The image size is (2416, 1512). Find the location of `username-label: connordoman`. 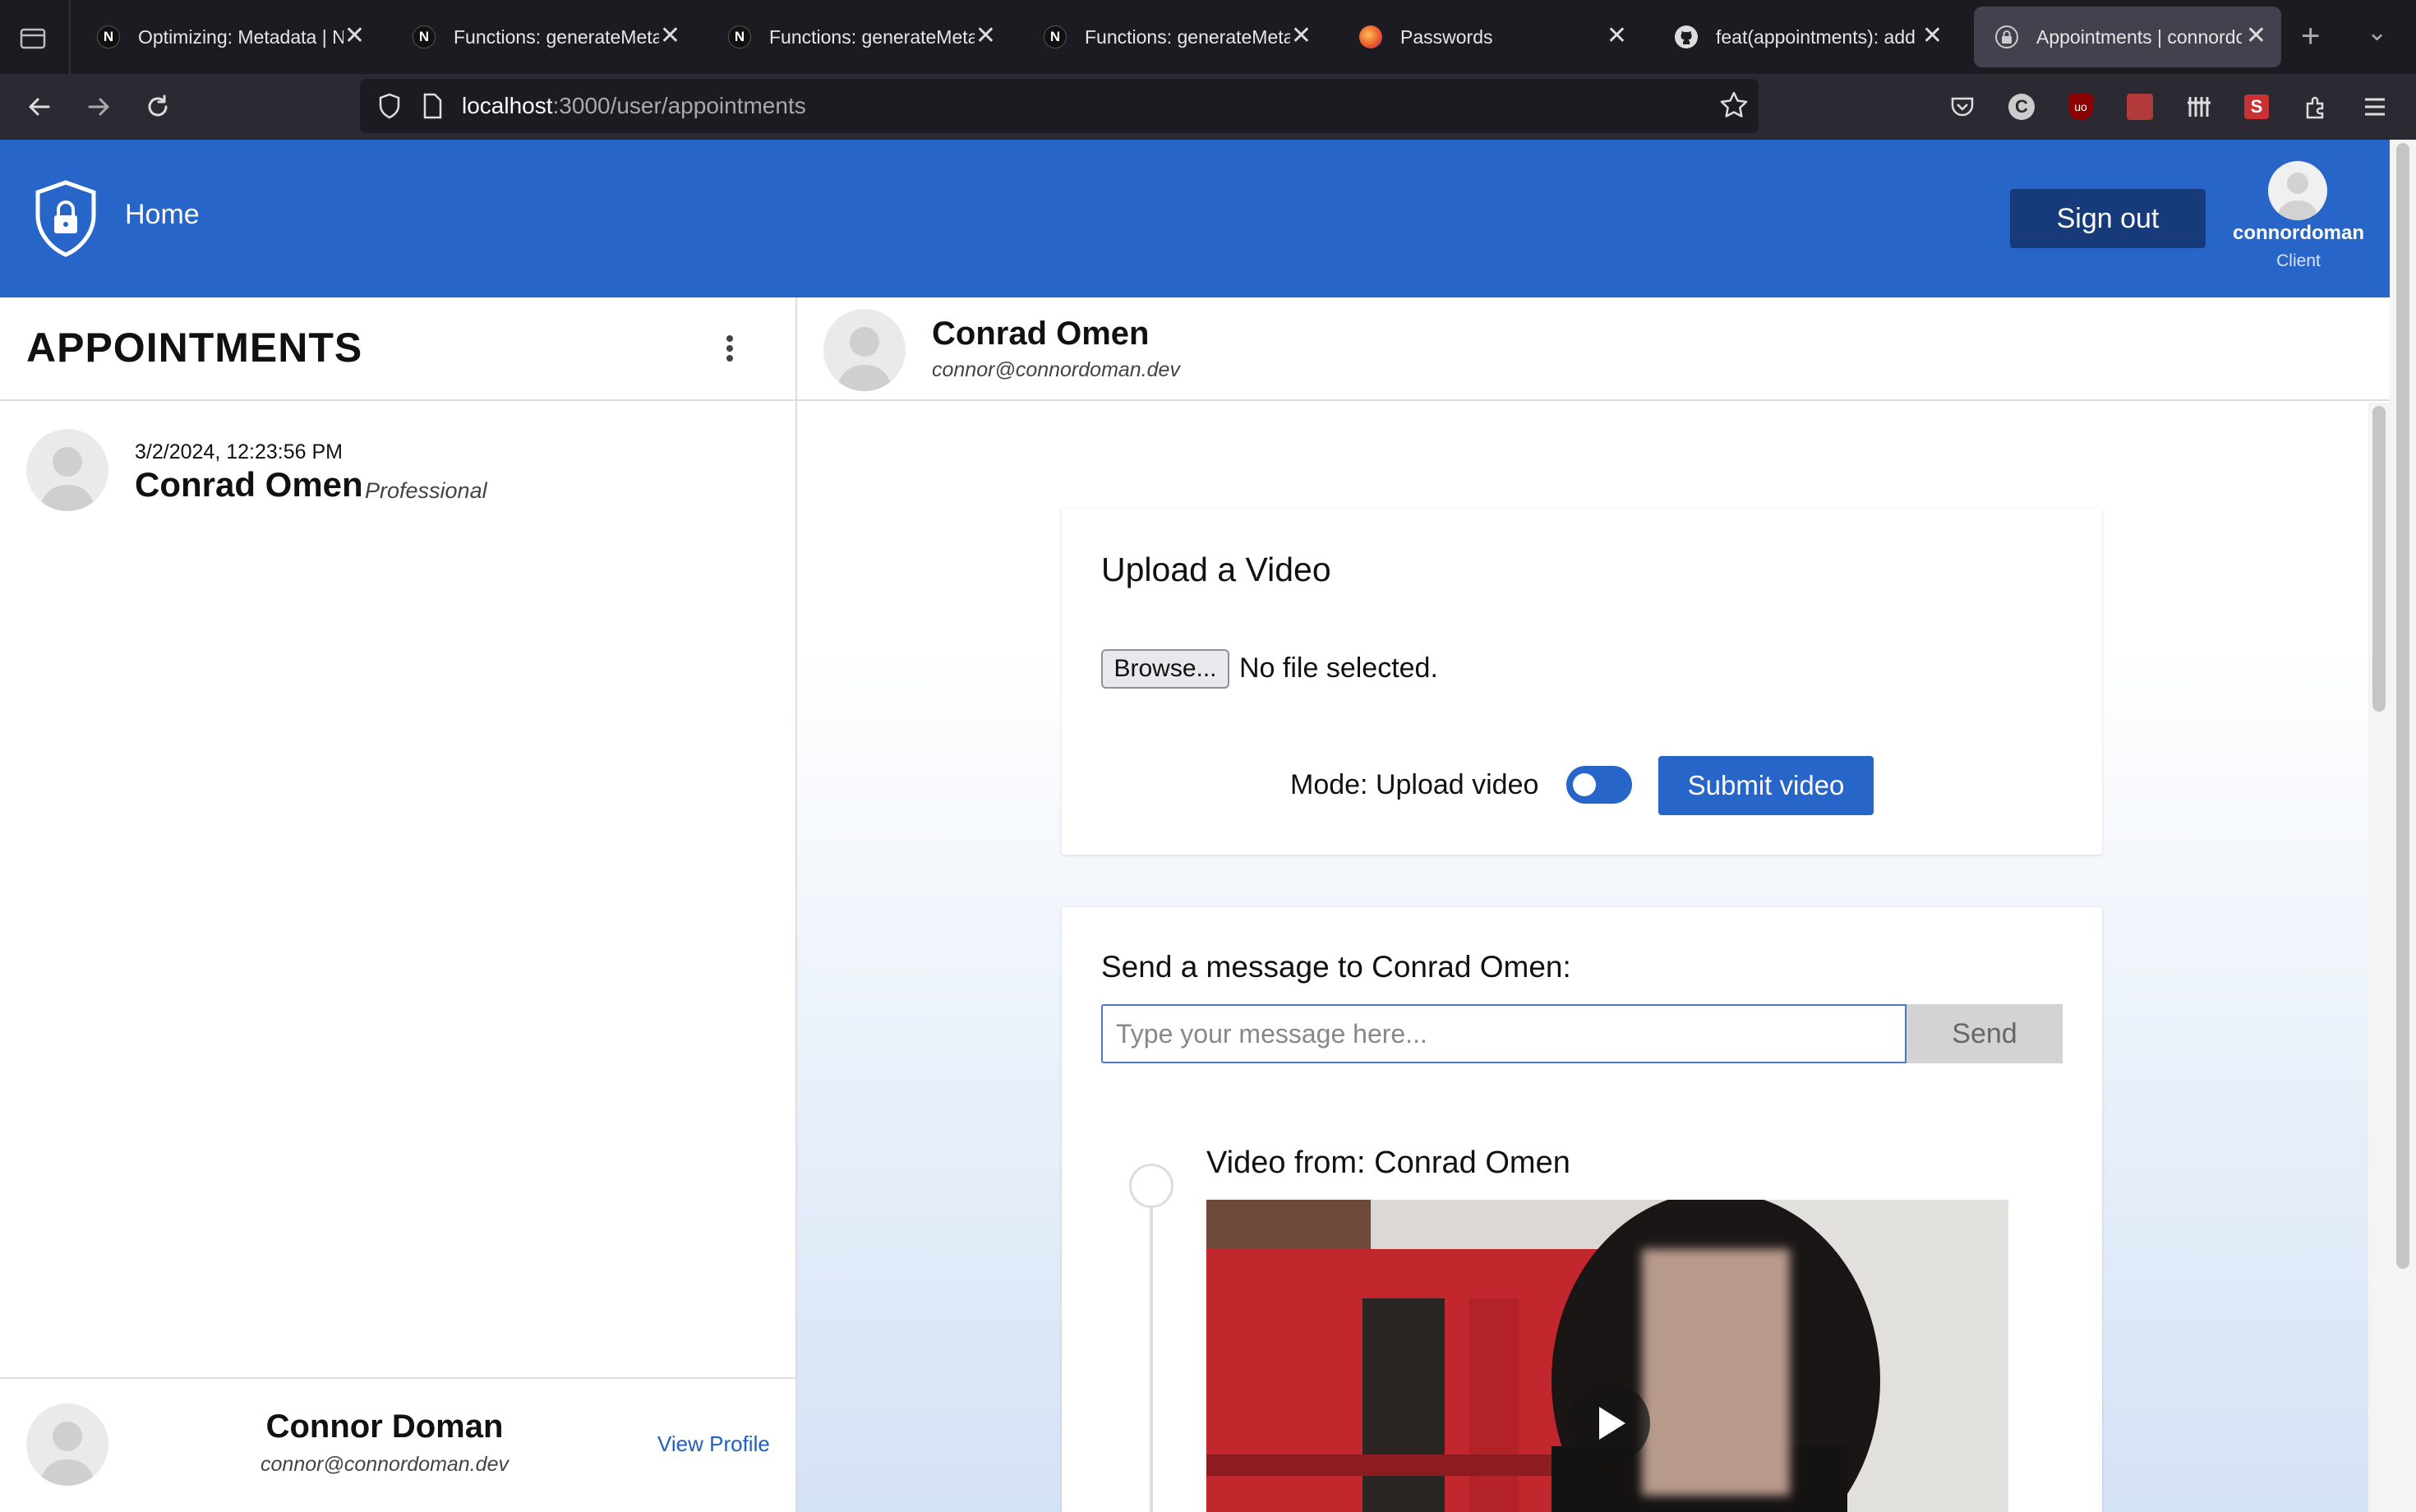

username-label: connordoman is located at coordinates (2298, 233).